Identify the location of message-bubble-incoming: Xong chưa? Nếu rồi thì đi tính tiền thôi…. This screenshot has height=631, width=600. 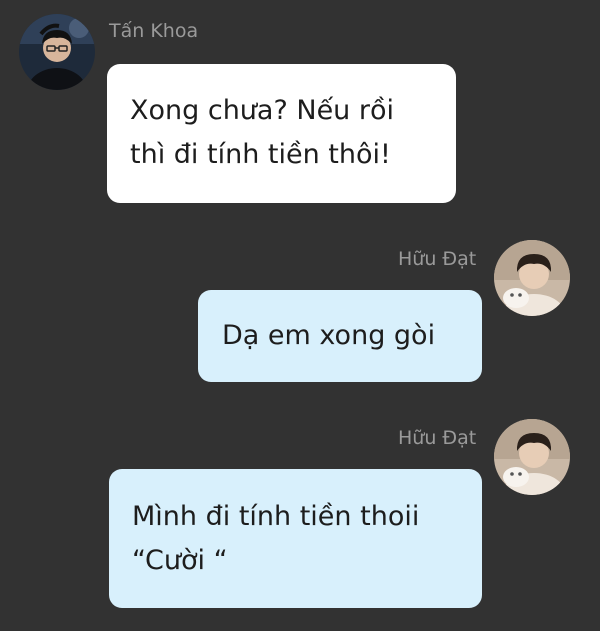
(281, 133).